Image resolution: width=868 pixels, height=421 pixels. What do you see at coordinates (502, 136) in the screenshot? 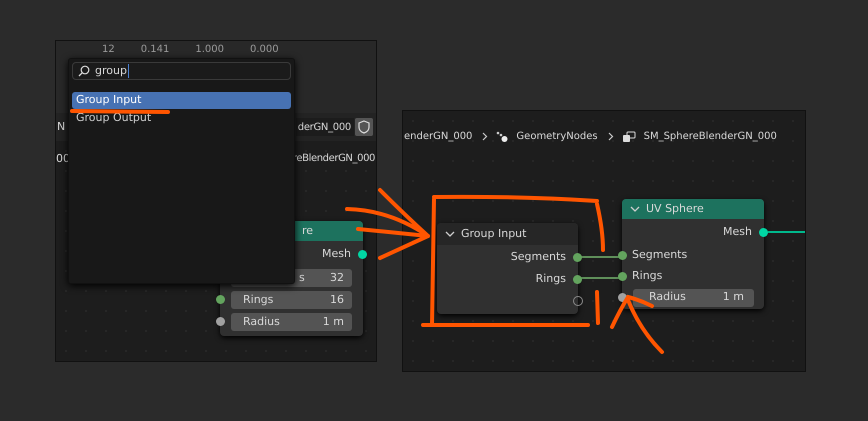
I see `nodes-icon` at bounding box center [502, 136].